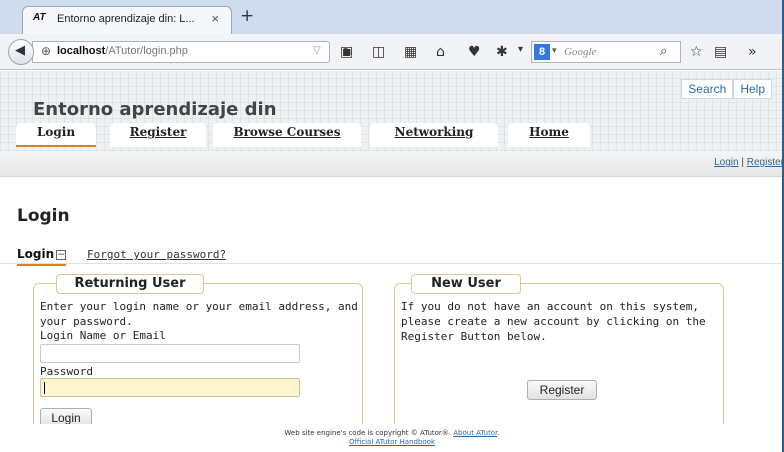 The image size is (784, 452). I want to click on url-text: localhost/ATutor/login.php, so click(122, 51).